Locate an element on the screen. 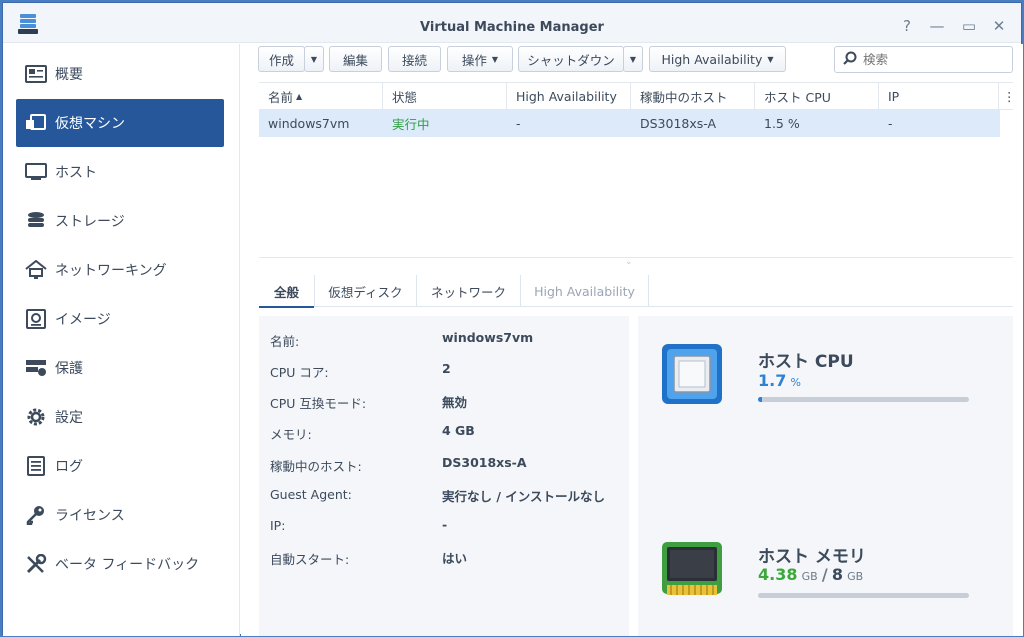 Image resolution: width=1024 pixels, height=637 pixels. sidebar-item-storage: ストレージ is located at coordinates (120, 221).